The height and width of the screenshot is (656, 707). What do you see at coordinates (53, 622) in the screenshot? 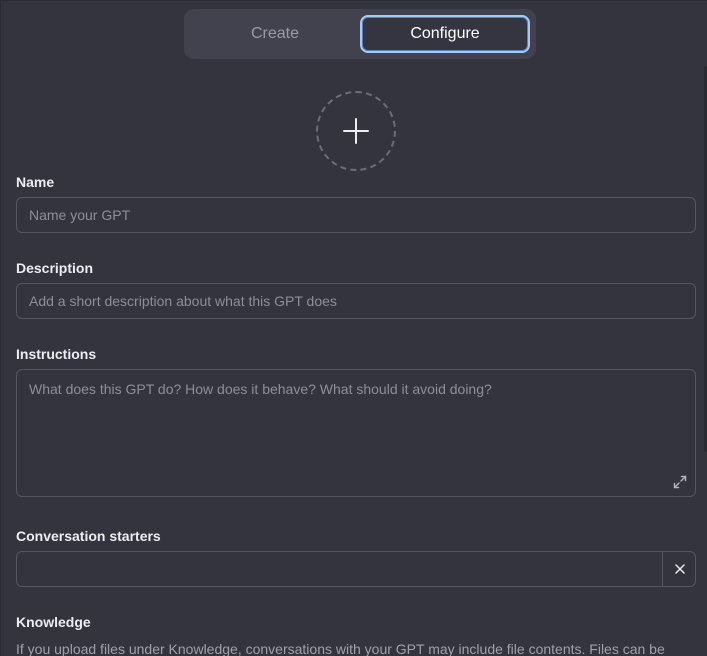
I see `knowledge-label: Knowledge` at bounding box center [53, 622].